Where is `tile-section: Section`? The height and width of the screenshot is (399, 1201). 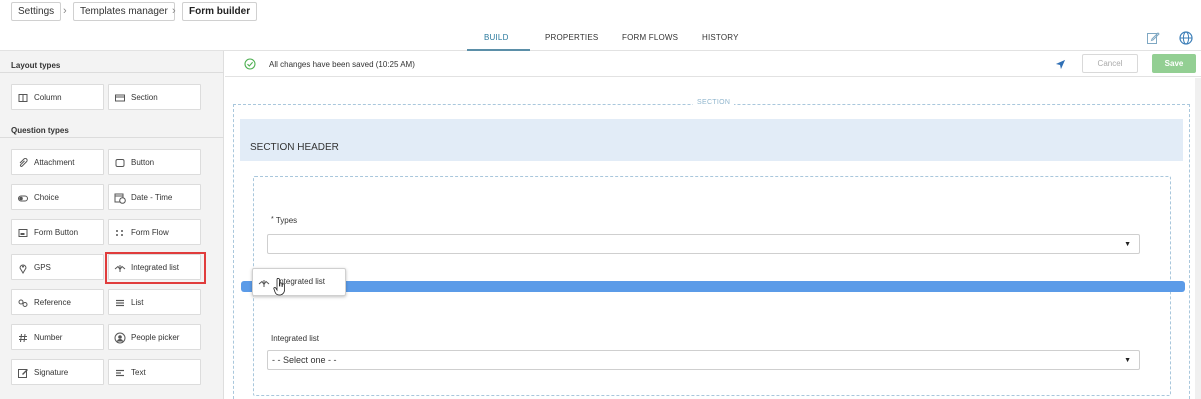 tile-section: Section is located at coordinates (154, 97).